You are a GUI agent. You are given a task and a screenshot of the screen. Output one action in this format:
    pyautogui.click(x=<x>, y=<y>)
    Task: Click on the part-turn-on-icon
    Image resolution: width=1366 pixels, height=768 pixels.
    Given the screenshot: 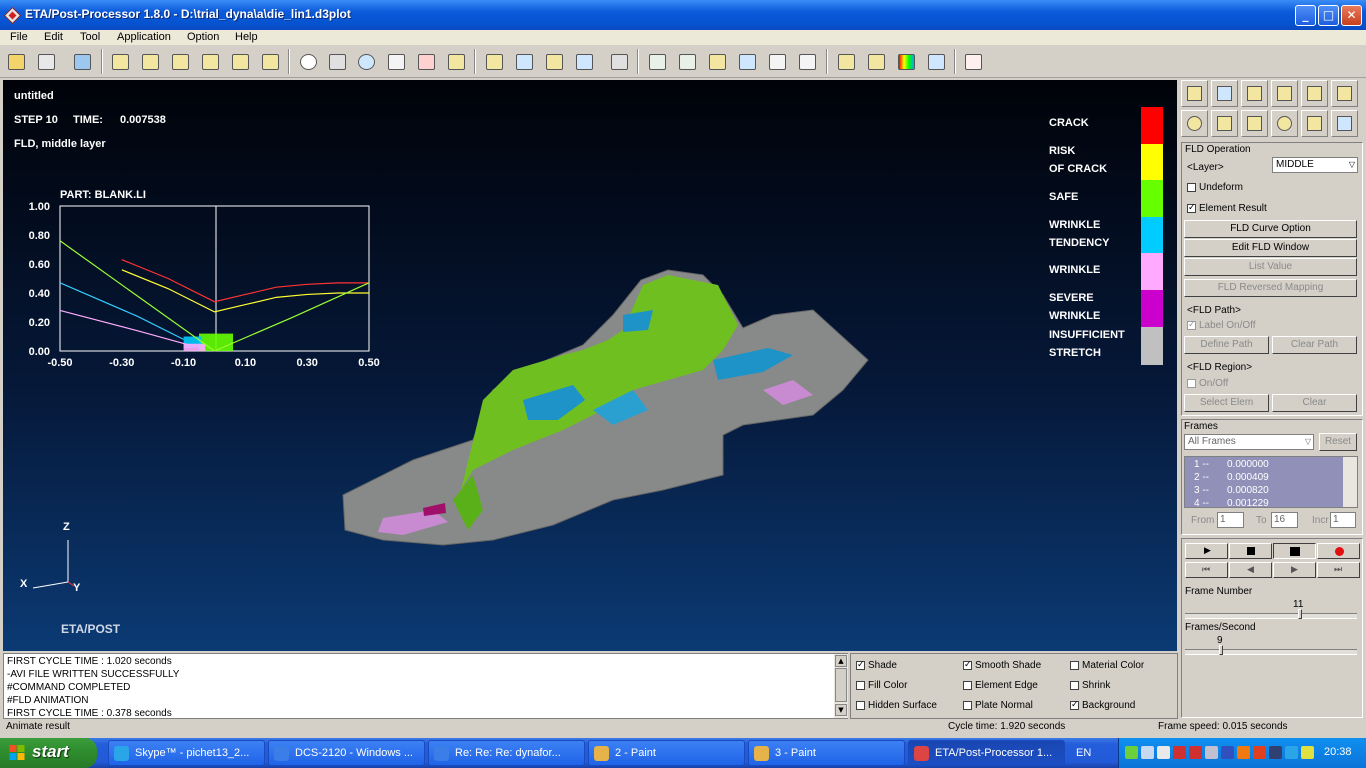 What is the action you would take?
    pyautogui.click(x=523, y=61)
    